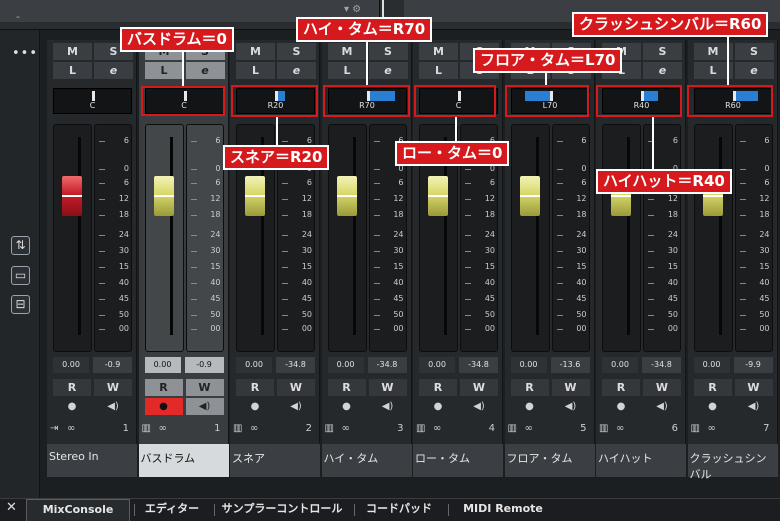  What do you see at coordinates (621, 238) in the screenshot?
I see `fader-bg` at bounding box center [621, 238].